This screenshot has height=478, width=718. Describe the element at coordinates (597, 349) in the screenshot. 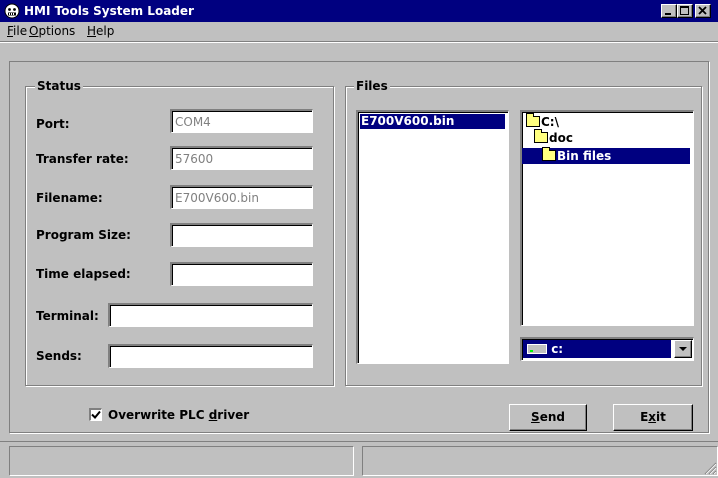

I see `drive-selected-value: c:` at that location.